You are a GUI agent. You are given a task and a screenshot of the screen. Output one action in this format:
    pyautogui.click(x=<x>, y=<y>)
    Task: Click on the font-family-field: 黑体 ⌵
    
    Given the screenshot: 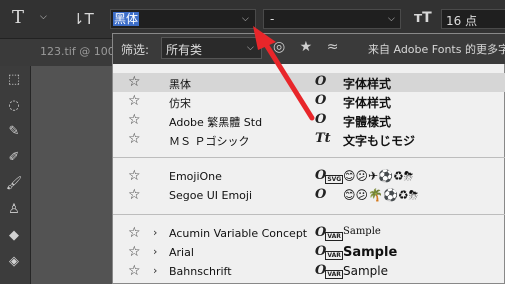 What is the action you would take?
    pyautogui.click(x=183, y=19)
    